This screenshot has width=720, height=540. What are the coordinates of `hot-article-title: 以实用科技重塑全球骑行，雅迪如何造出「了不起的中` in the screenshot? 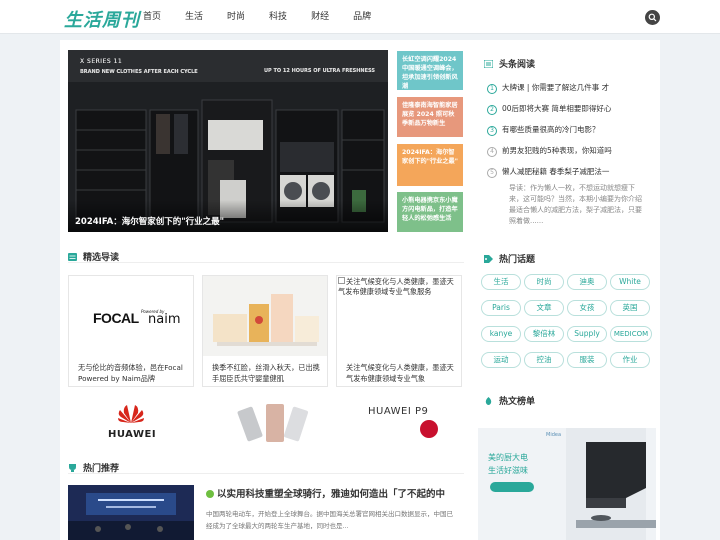 It's located at (325, 493).